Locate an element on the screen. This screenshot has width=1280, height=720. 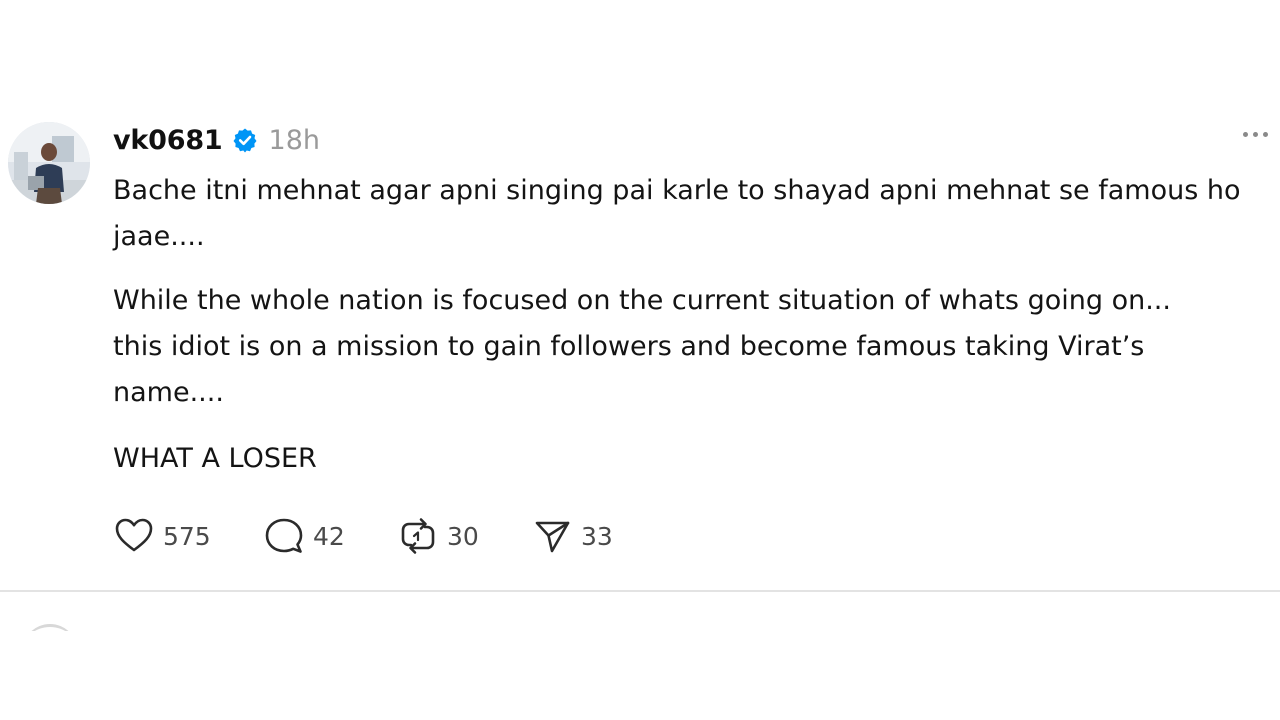
like-count: 575 is located at coordinates (187, 536).